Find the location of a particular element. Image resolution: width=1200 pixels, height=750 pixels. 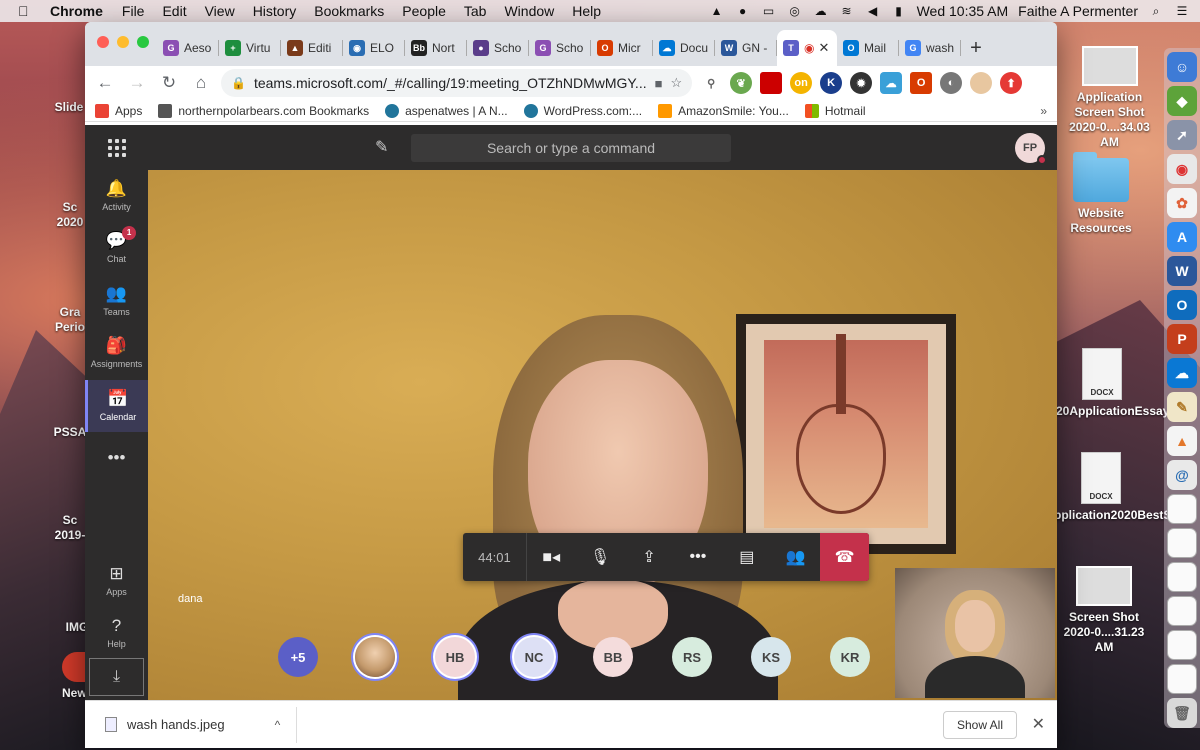

maps-icon: ◆ is located at coordinates (1182, 101).